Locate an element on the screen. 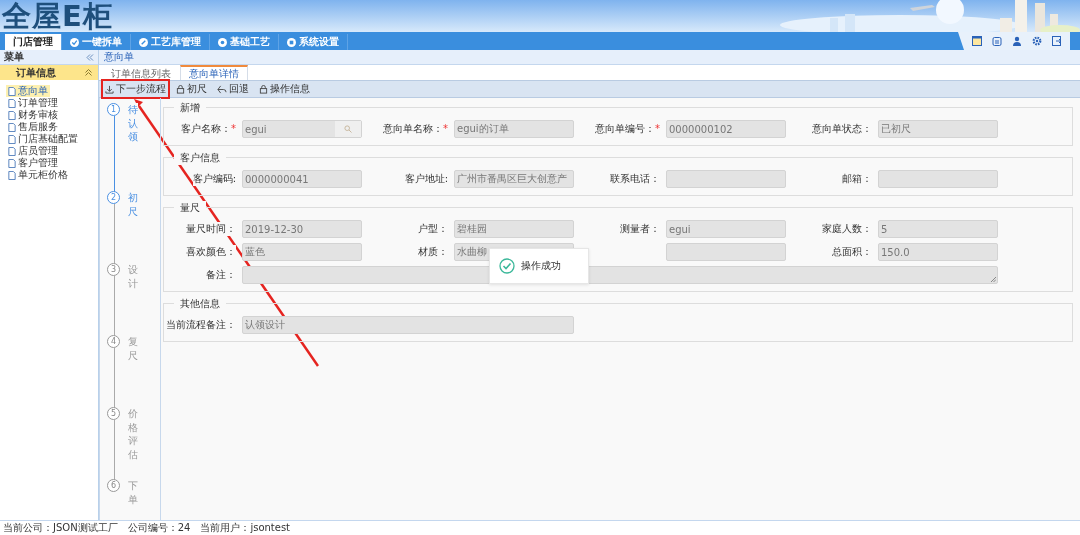 This screenshot has height=535, width=1080. input-field: 蓝色 is located at coordinates (302, 252).